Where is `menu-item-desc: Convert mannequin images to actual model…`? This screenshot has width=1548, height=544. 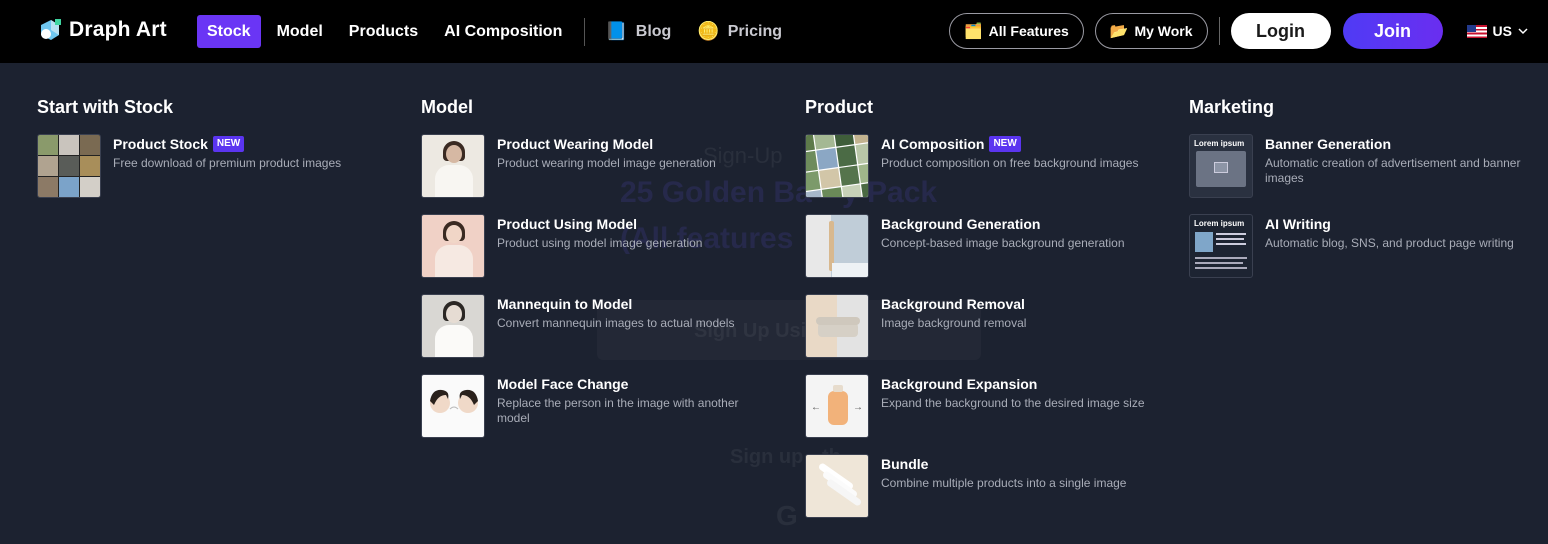
menu-item-desc: Convert mannequin images to actual model… is located at coordinates (616, 323).